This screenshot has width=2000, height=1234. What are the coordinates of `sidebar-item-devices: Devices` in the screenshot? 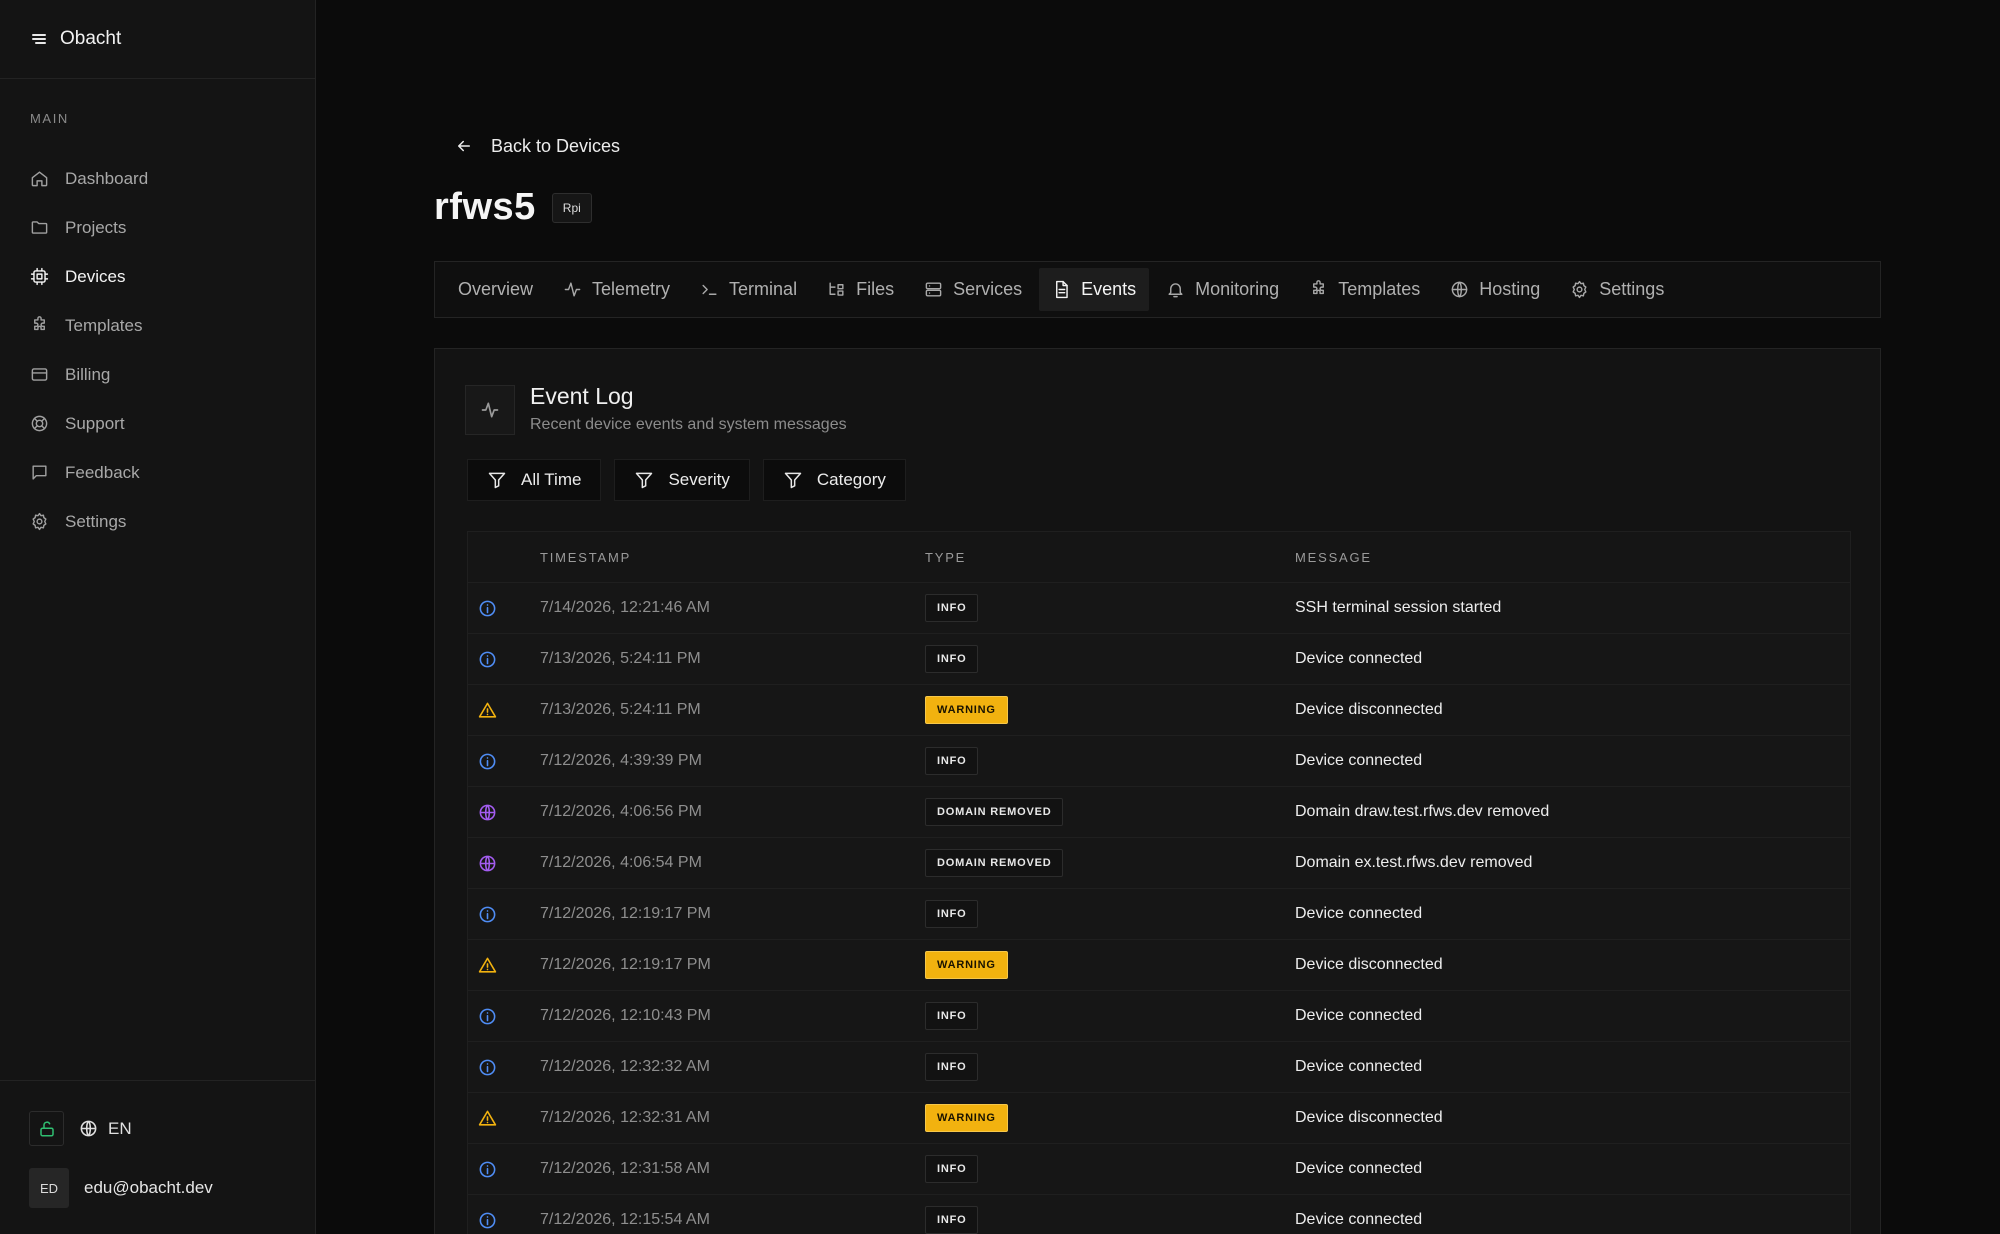 It's located at (157, 276).